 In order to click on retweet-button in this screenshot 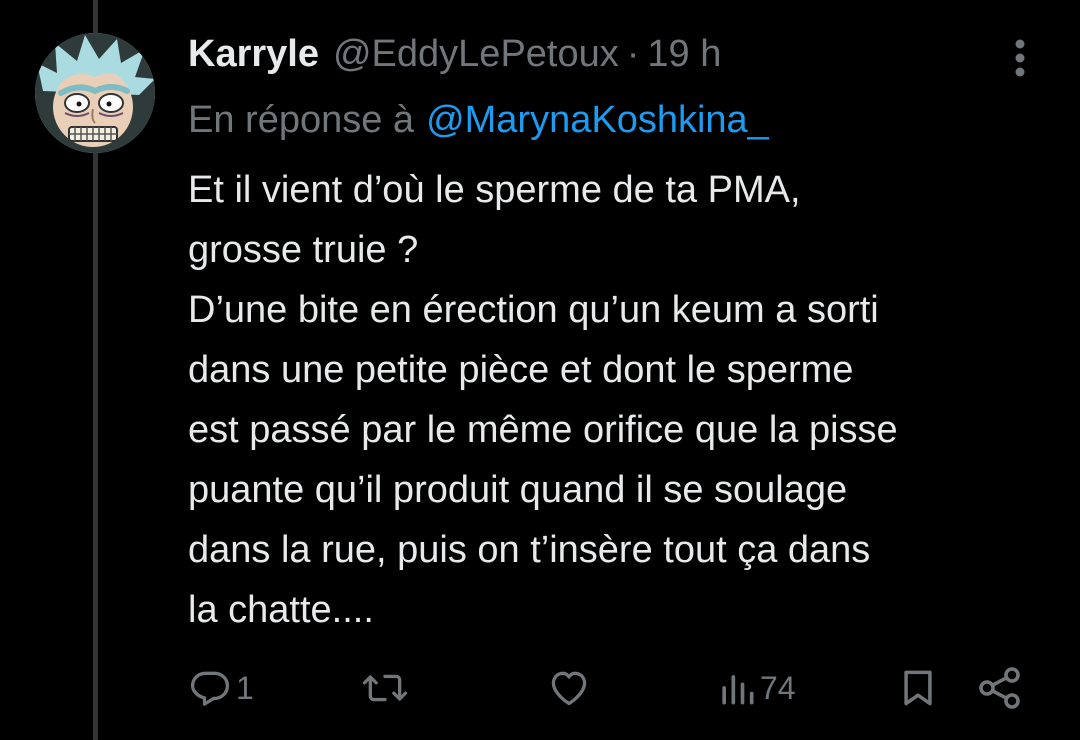, I will do `click(387, 688)`.